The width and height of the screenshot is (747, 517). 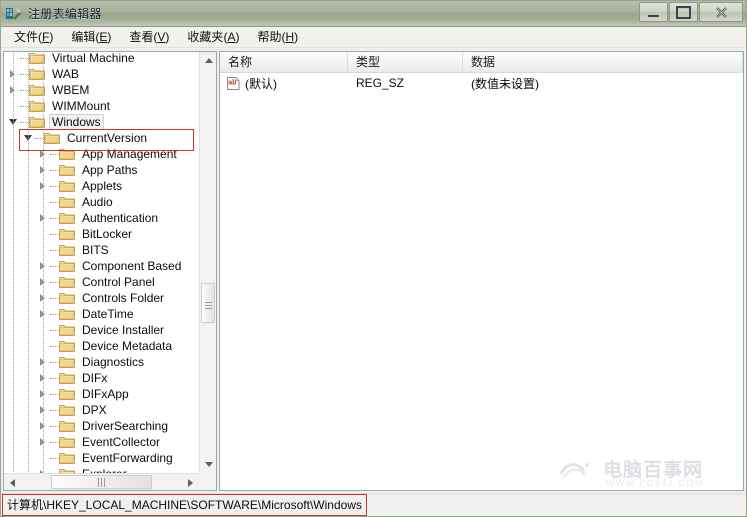 I want to click on tree-item-label: EventForwarding, so click(x=127, y=458).